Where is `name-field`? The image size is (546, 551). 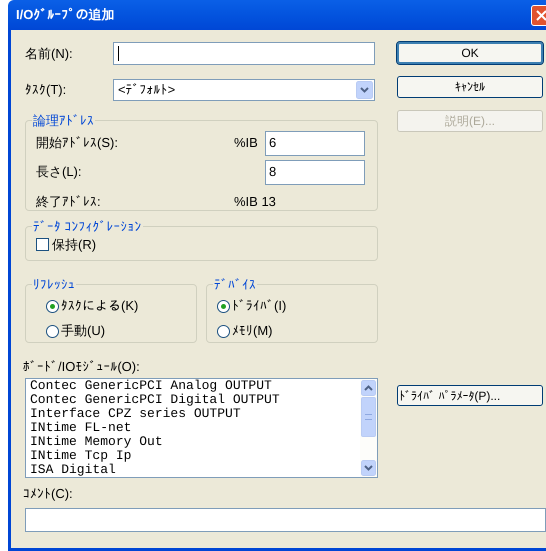 name-field is located at coordinates (244, 53).